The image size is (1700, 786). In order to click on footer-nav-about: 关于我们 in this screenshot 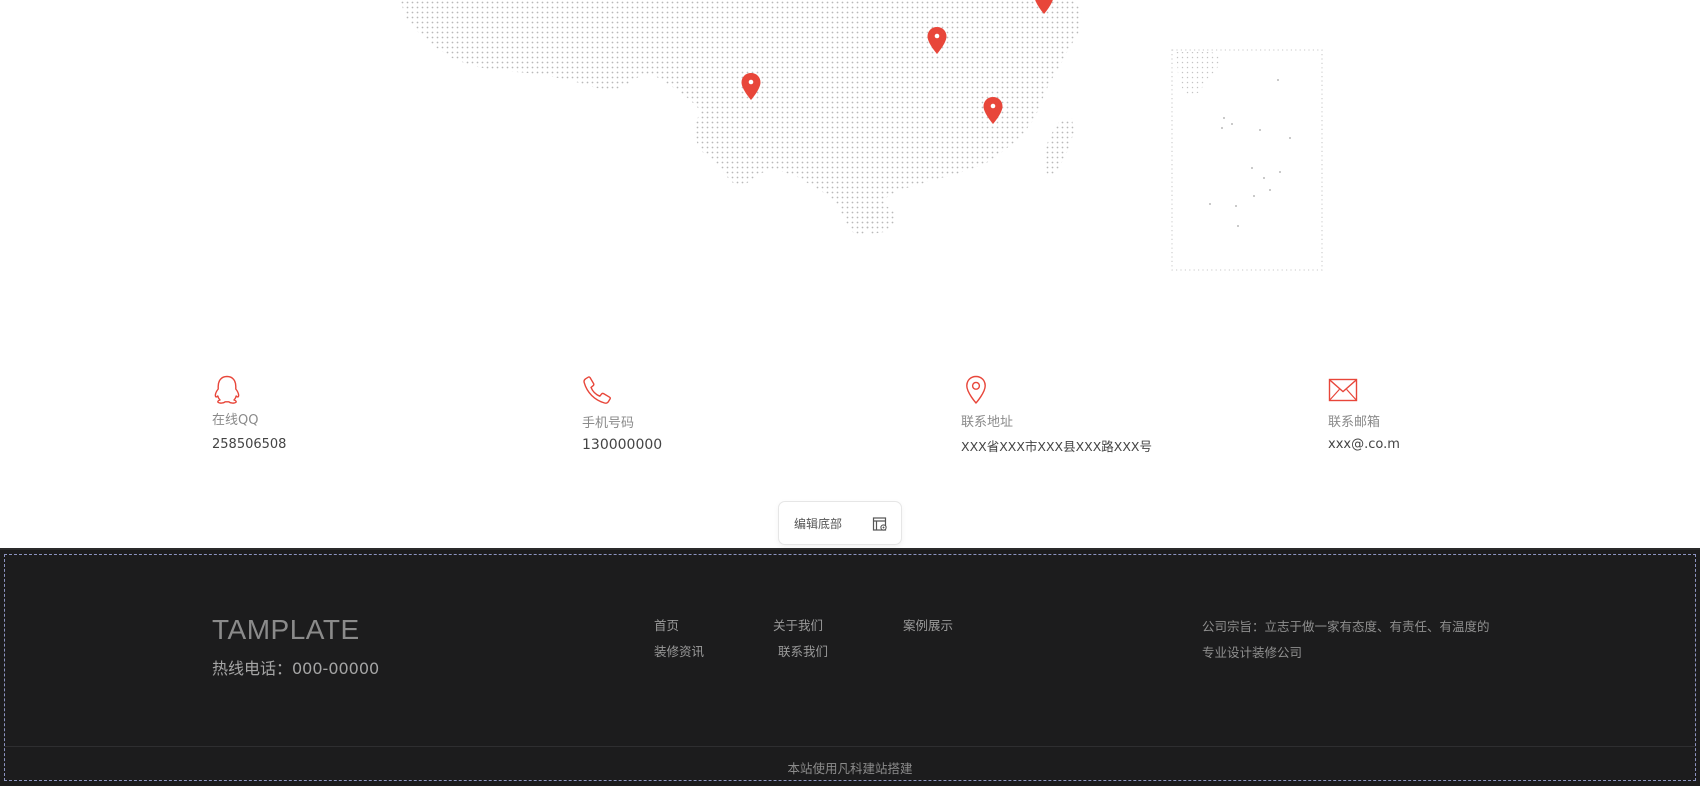, I will do `click(798, 624)`.